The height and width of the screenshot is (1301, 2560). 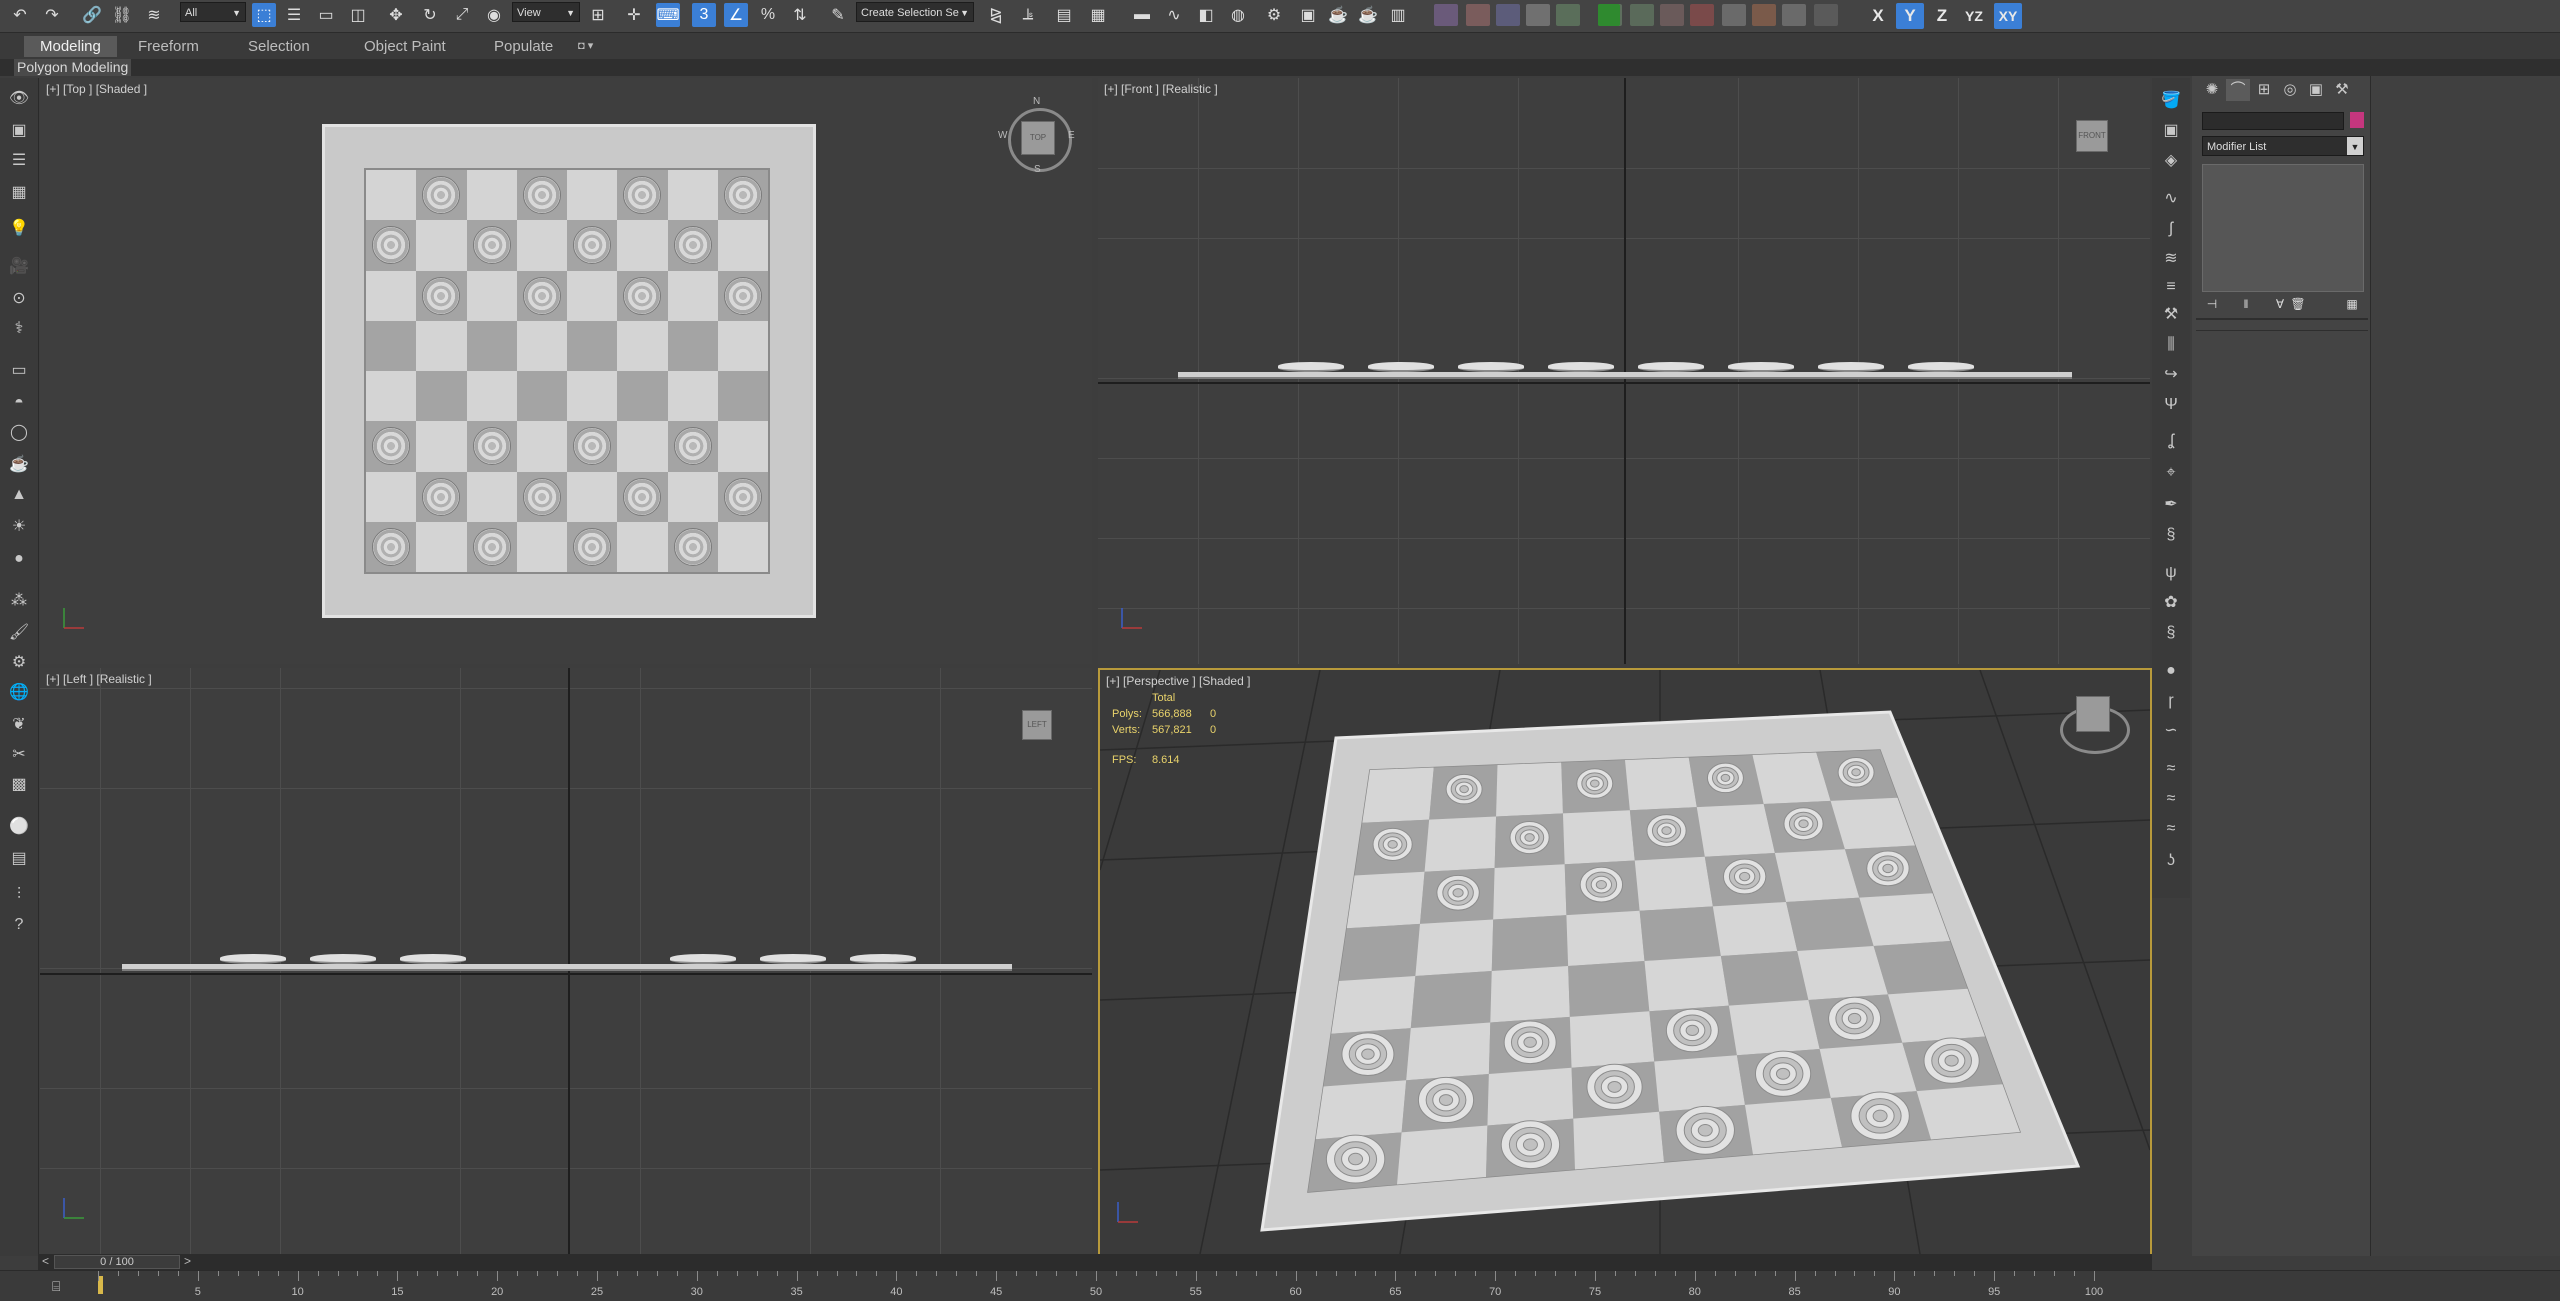 What do you see at coordinates (19, 371) in the screenshot?
I see `plane-icon: ▭` at bounding box center [19, 371].